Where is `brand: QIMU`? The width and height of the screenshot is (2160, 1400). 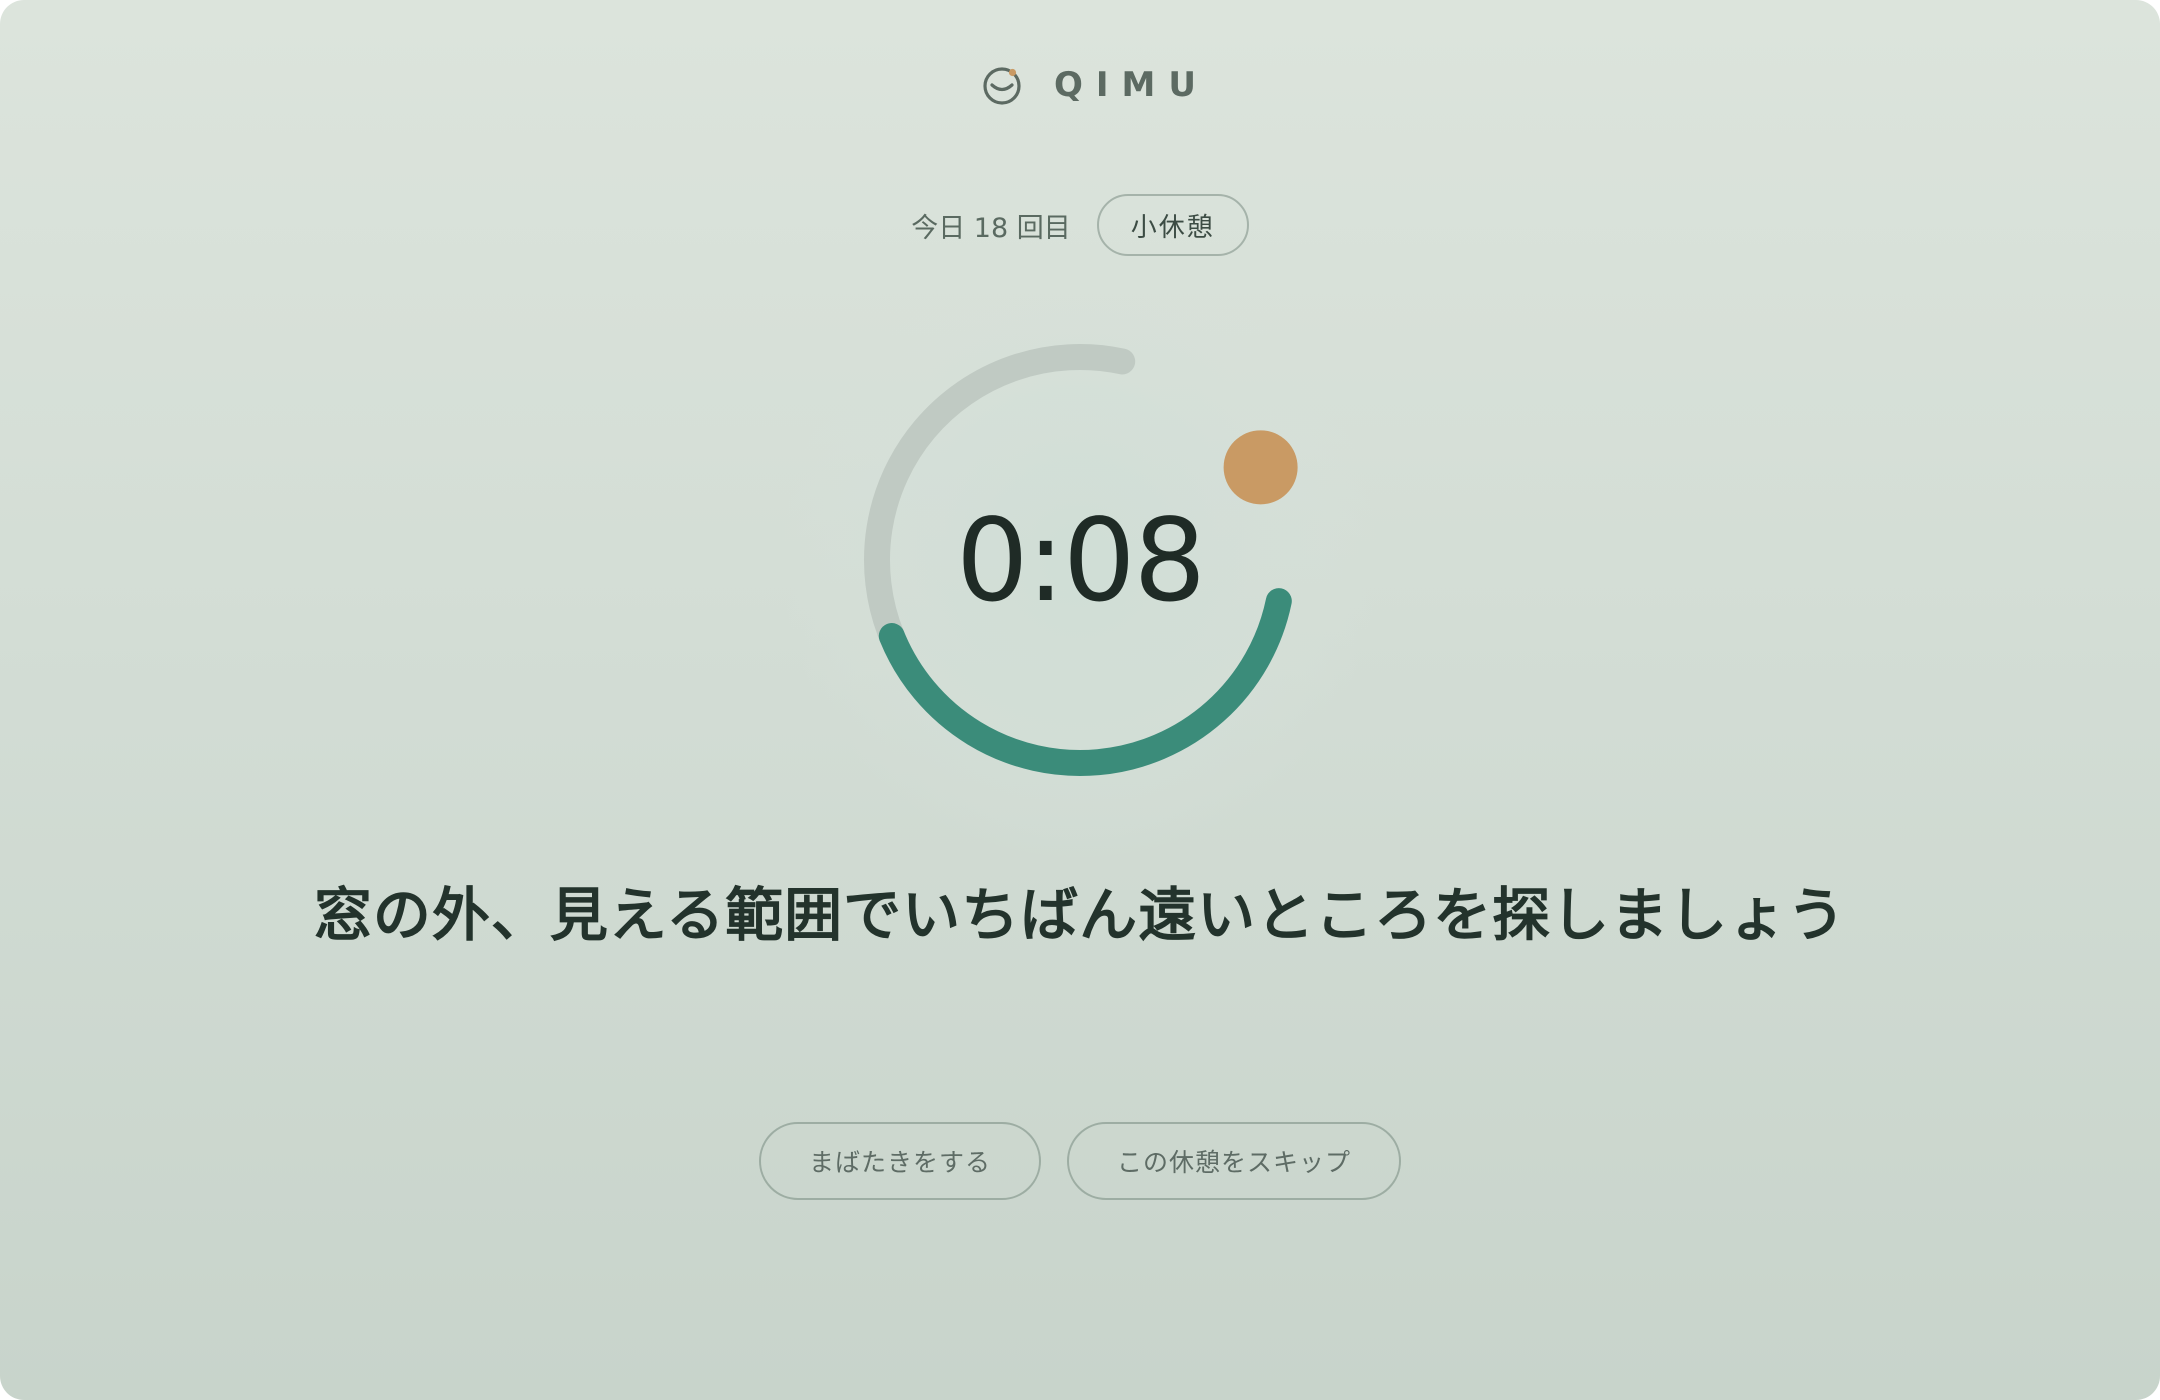
brand: QIMU is located at coordinates (1094, 85).